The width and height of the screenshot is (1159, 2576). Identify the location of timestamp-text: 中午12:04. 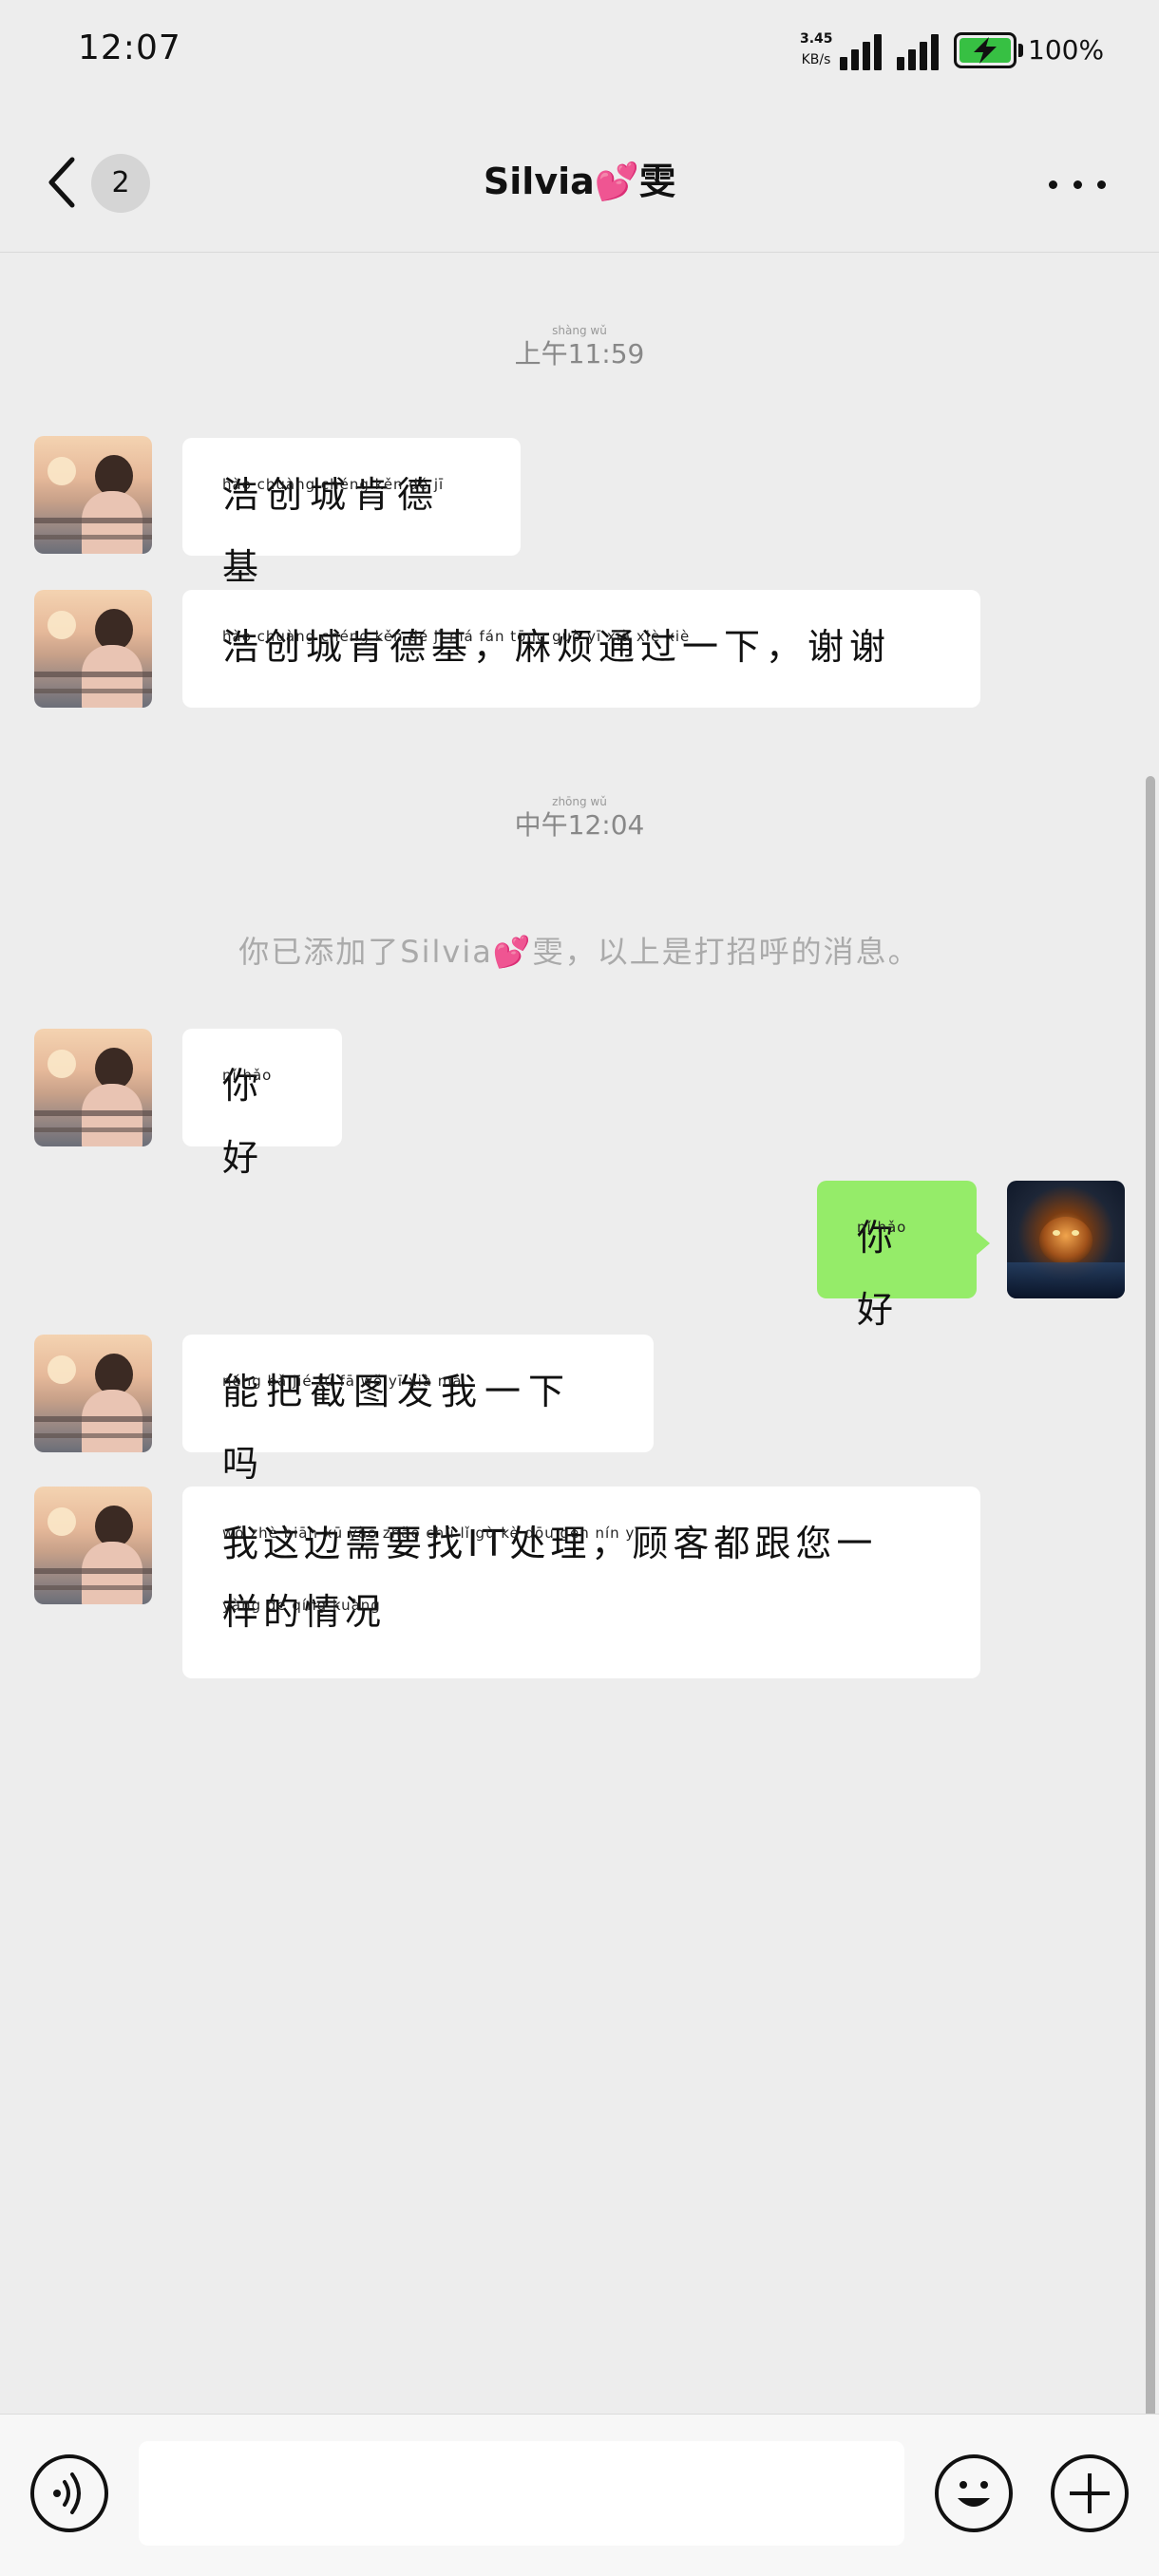
(579, 825).